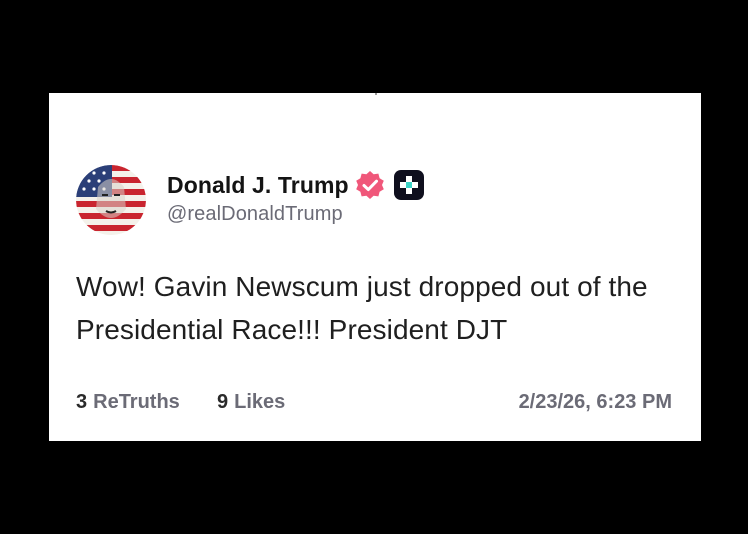 The width and height of the screenshot is (748, 534). Describe the element at coordinates (260, 402) in the screenshot. I see `likes-label: Likes` at that location.